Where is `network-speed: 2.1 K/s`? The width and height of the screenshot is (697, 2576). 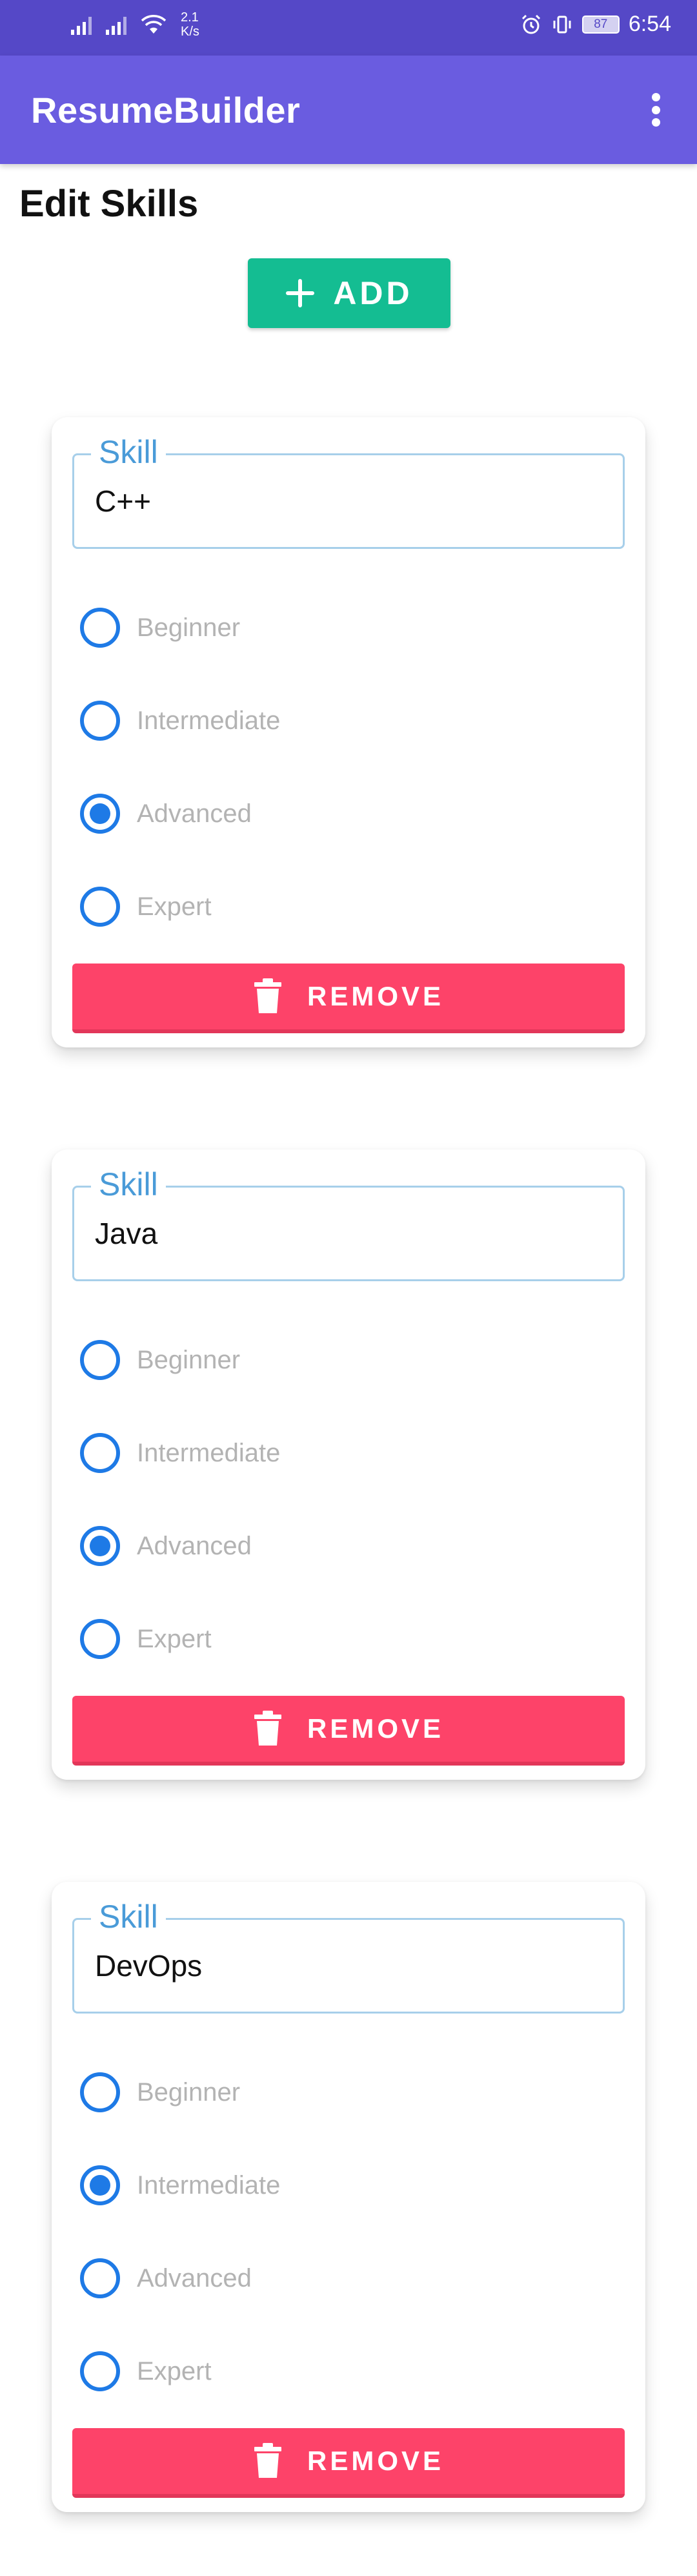
network-speed: 2.1 K/s is located at coordinates (194, 24).